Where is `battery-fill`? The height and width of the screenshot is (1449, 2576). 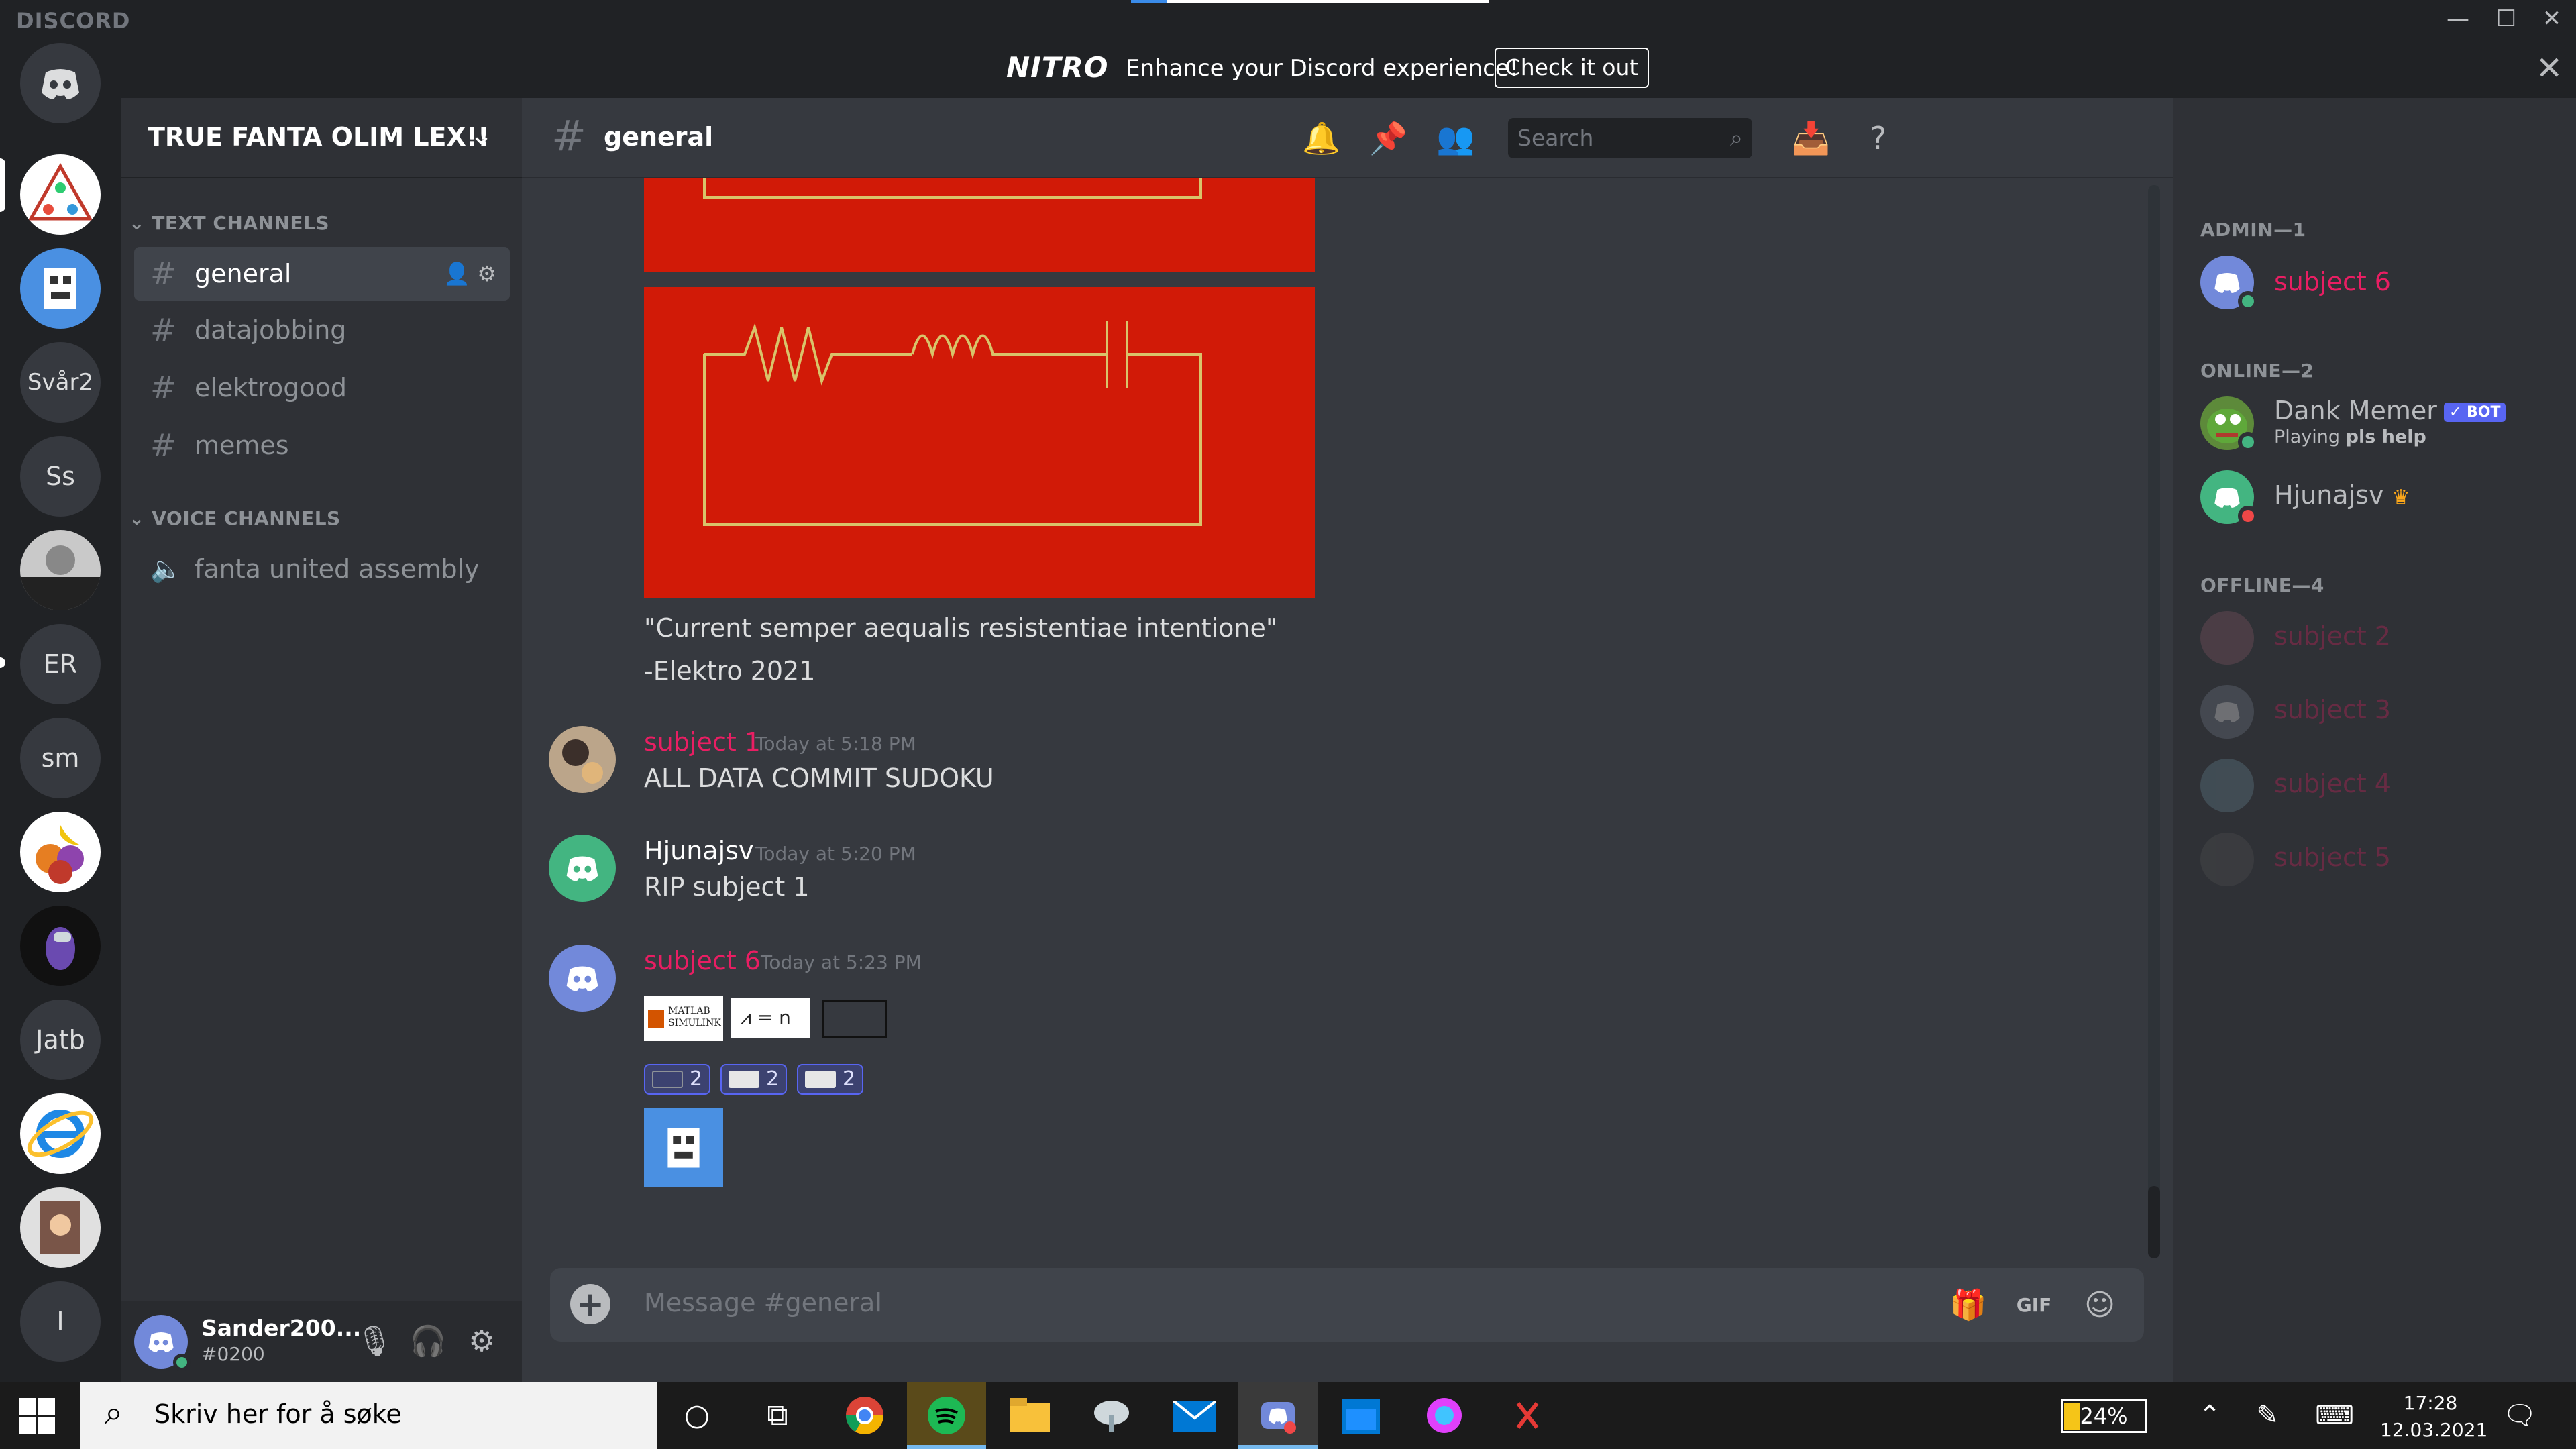 battery-fill is located at coordinates (2072, 1416).